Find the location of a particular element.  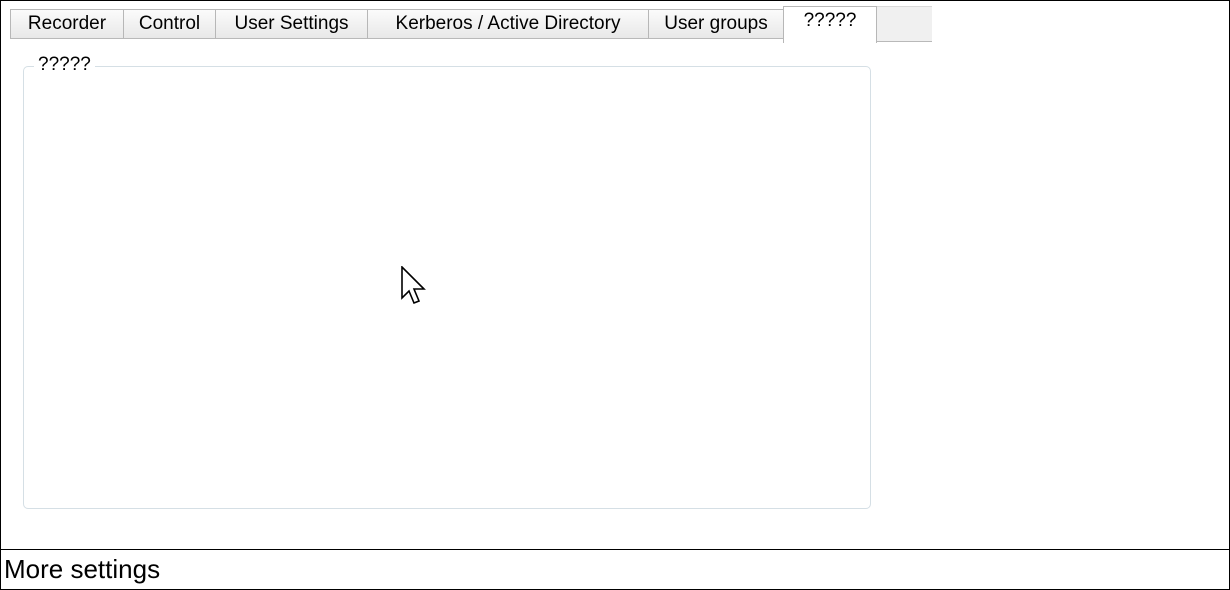

group-box-title: ????? is located at coordinates (64, 65).